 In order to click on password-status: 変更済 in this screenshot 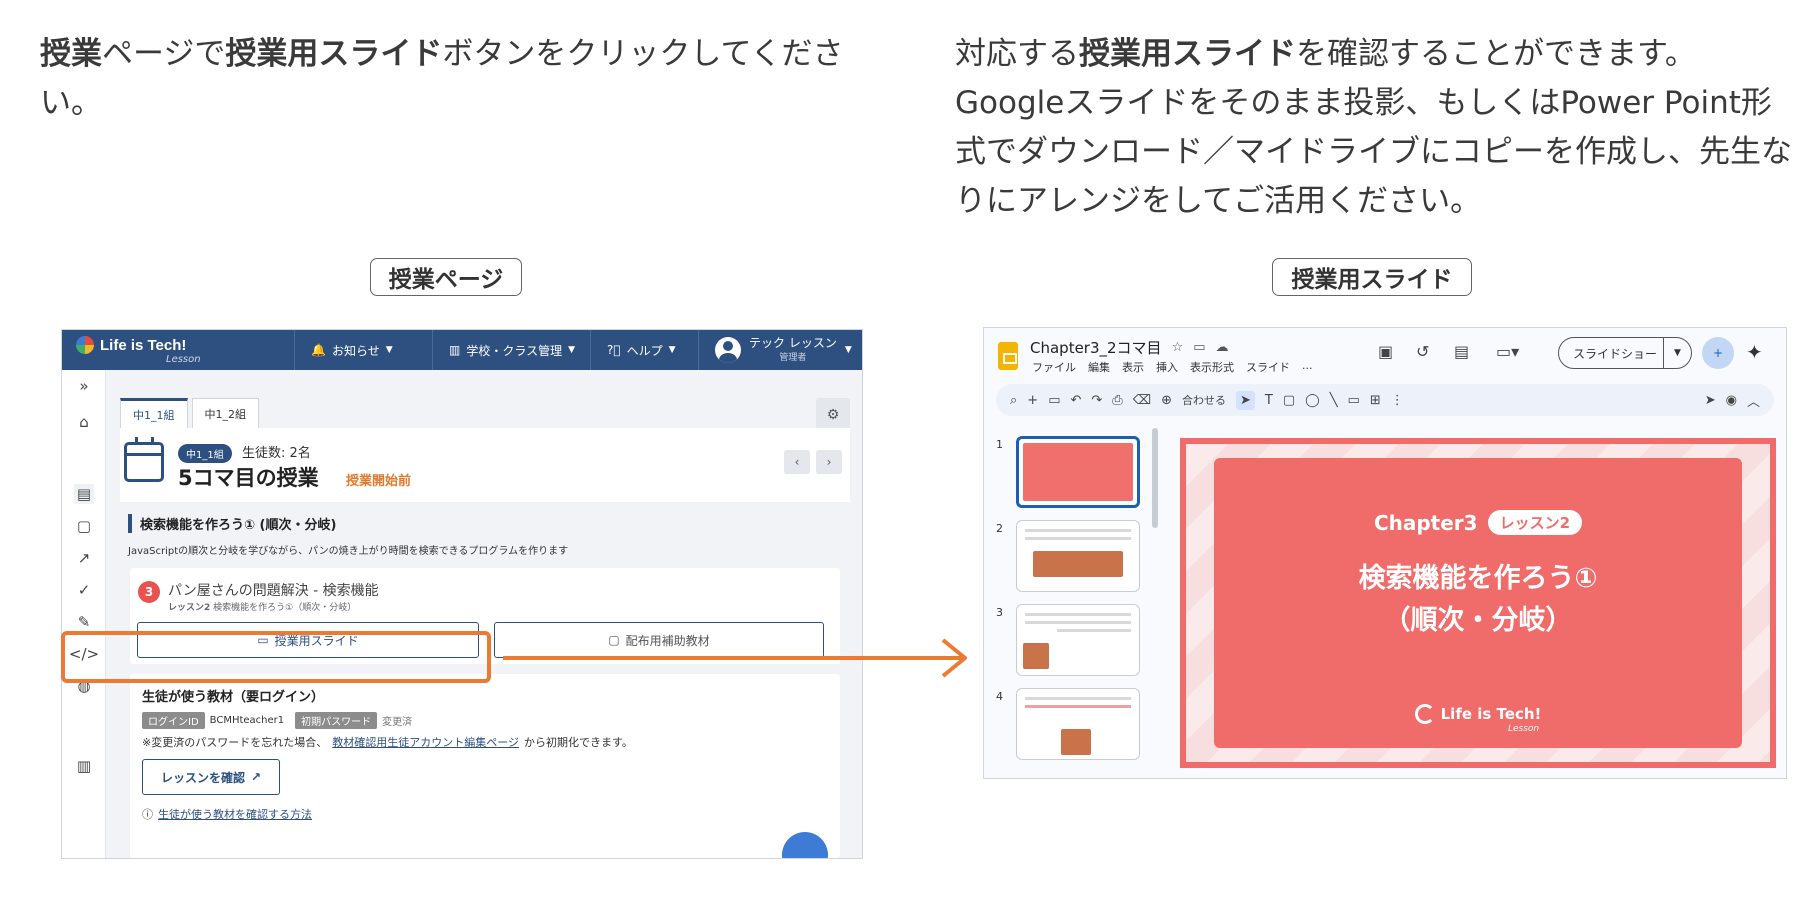, I will do `click(397, 722)`.